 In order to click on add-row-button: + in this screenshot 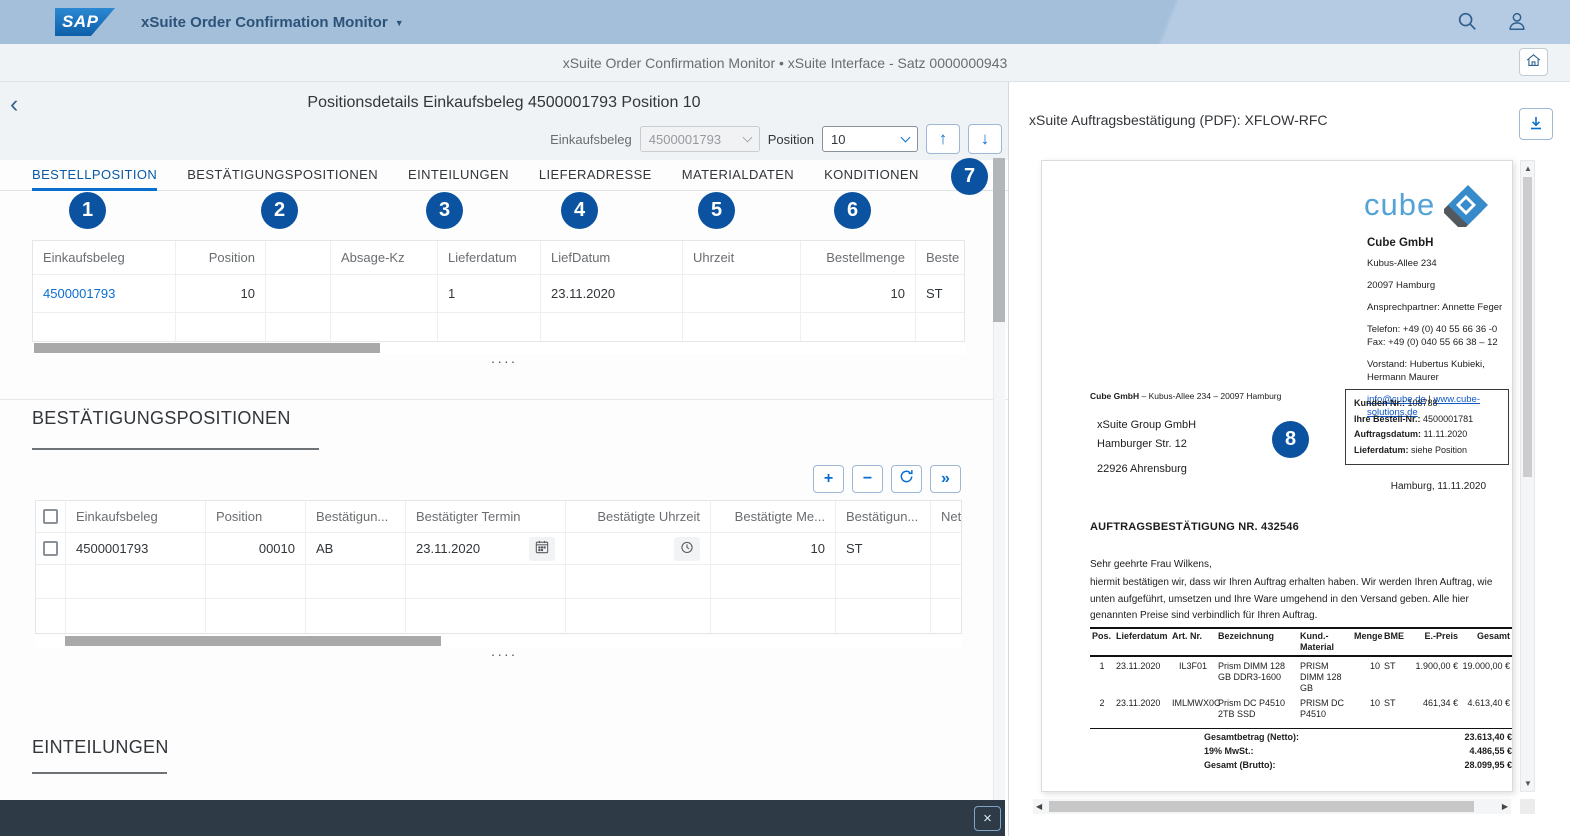, I will do `click(828, 479)`.